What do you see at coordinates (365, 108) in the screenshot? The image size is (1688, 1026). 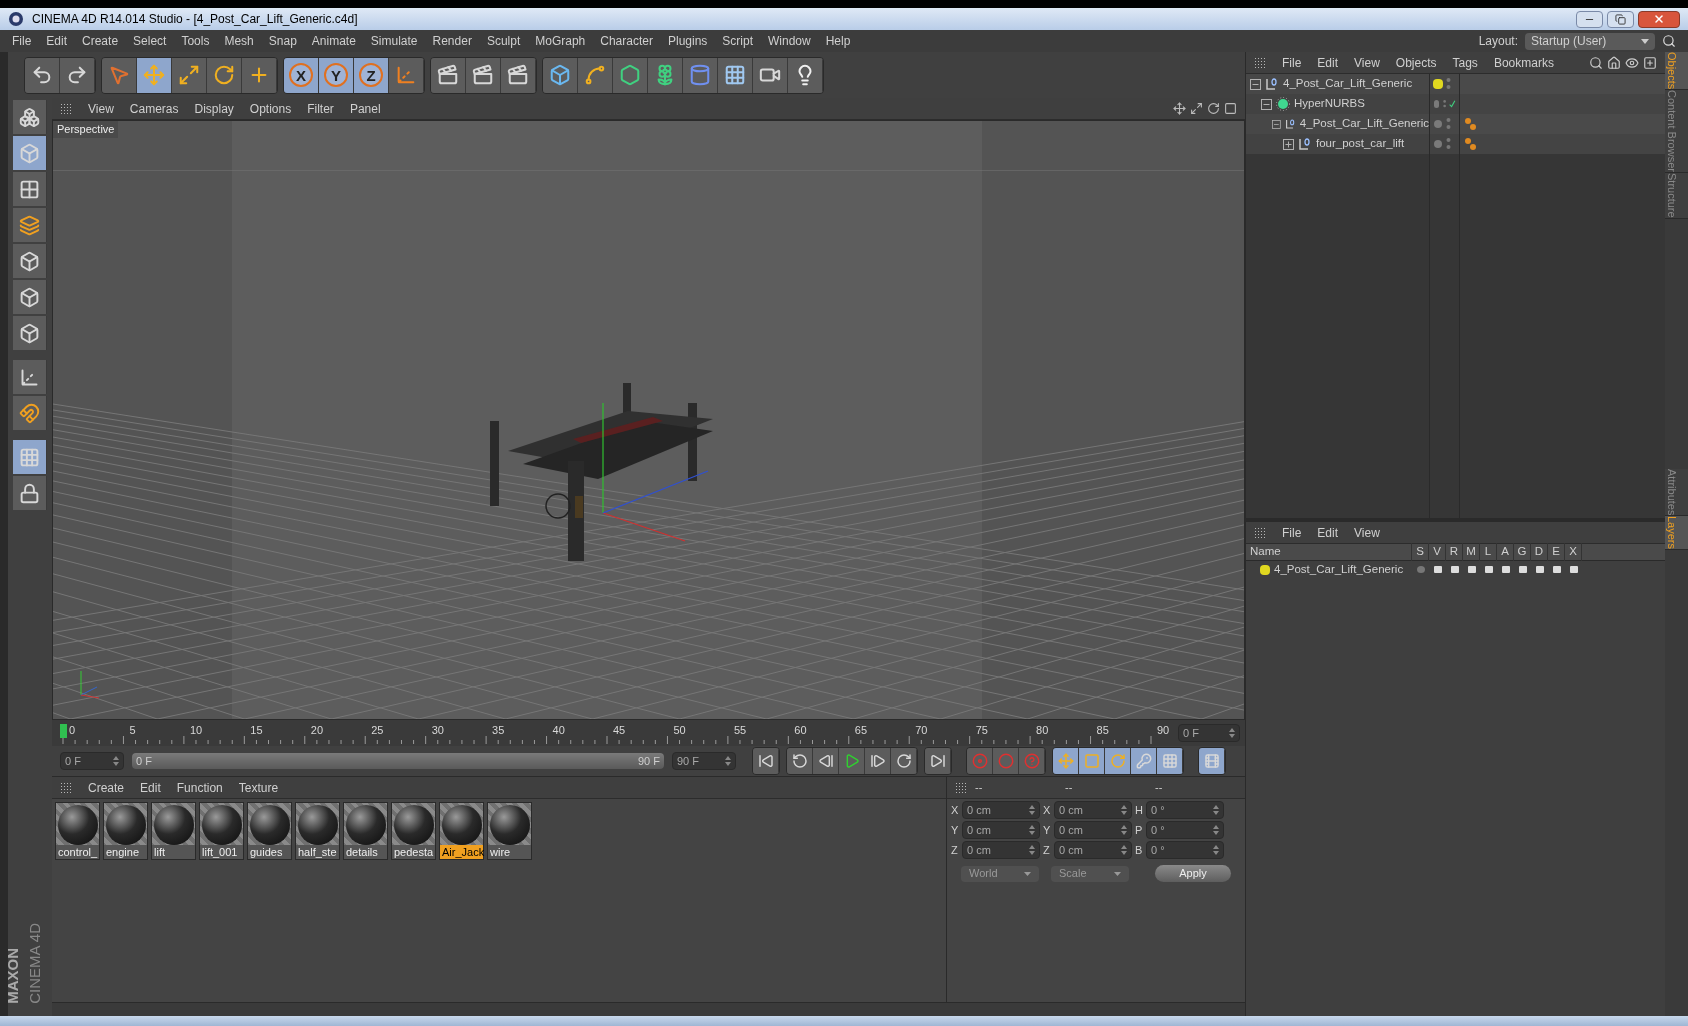 I see `menu-item: Panel` at bounding box center [365, 108].